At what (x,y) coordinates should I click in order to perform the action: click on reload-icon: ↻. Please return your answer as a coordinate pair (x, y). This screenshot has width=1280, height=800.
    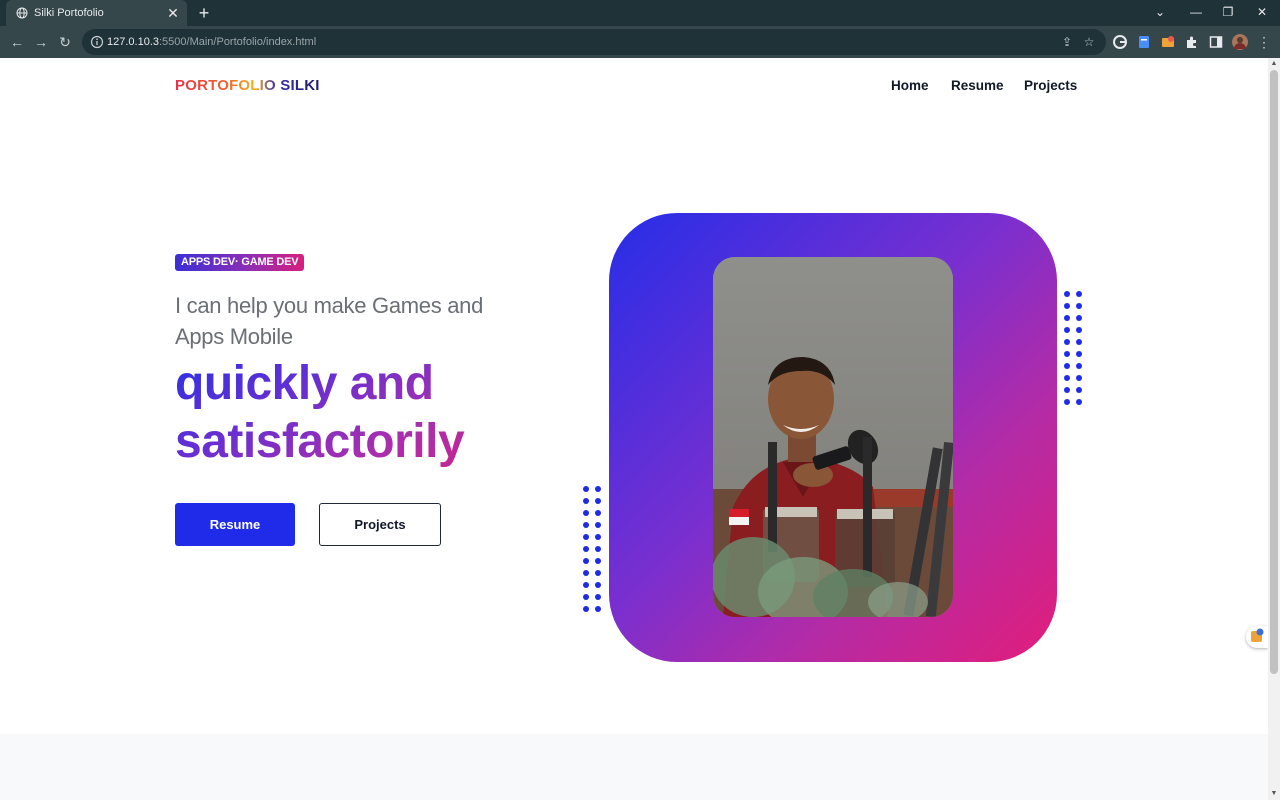
    Looking at the image, I should click on (65, 42).